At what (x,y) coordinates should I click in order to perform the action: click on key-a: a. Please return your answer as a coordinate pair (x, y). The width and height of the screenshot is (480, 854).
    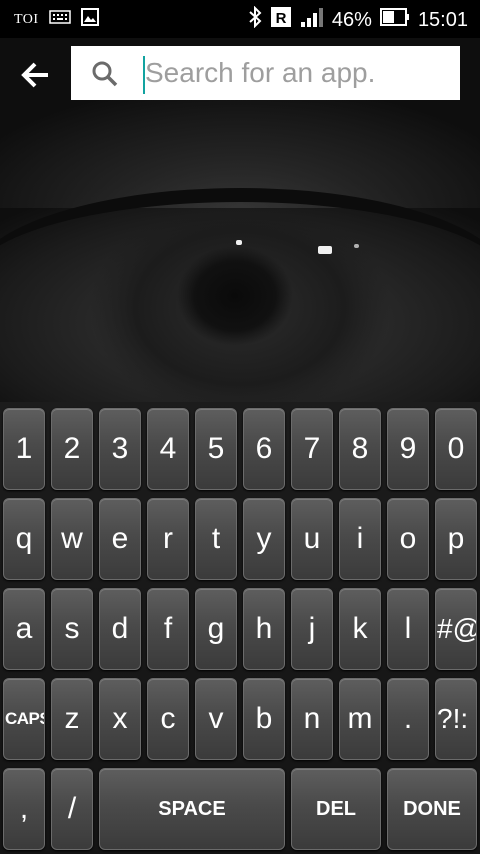
    Looking at the image, I should click on (24, 629).